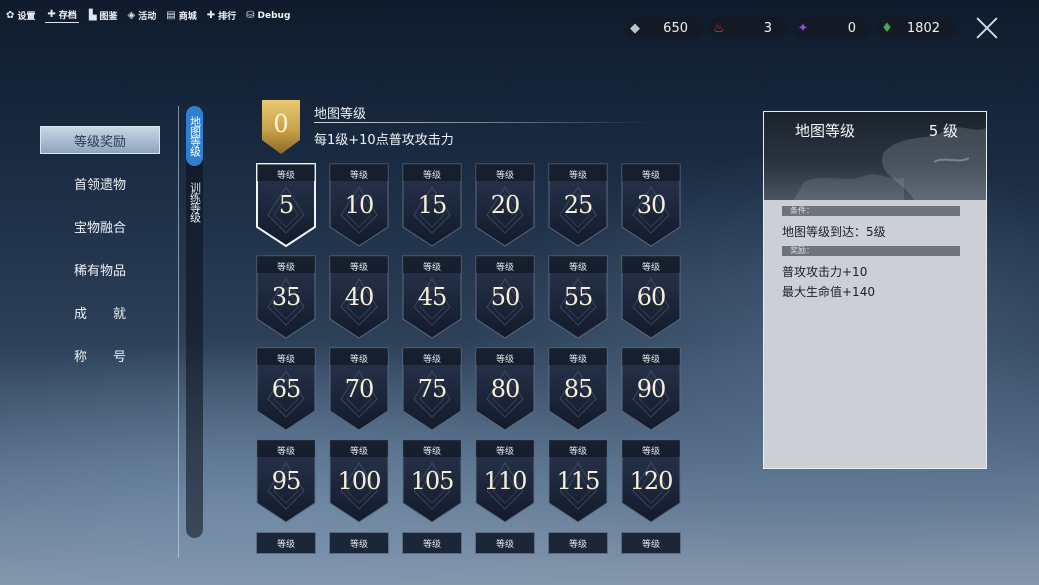 The height and width of the screenshot is (585, 1039). I want to click on detail-title: 地图等级, so click(825, 131).